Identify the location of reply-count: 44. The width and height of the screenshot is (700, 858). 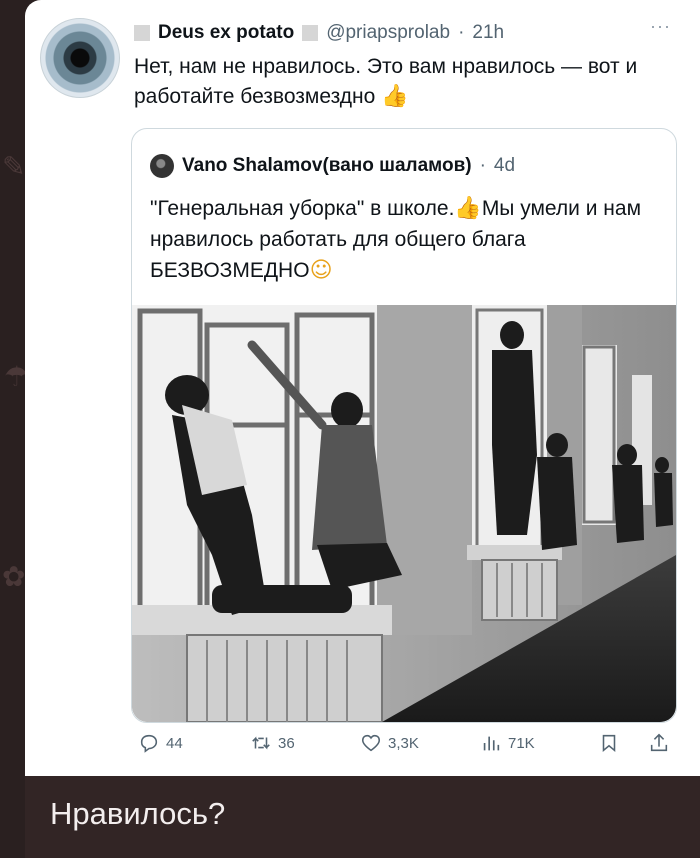
(174, 743).